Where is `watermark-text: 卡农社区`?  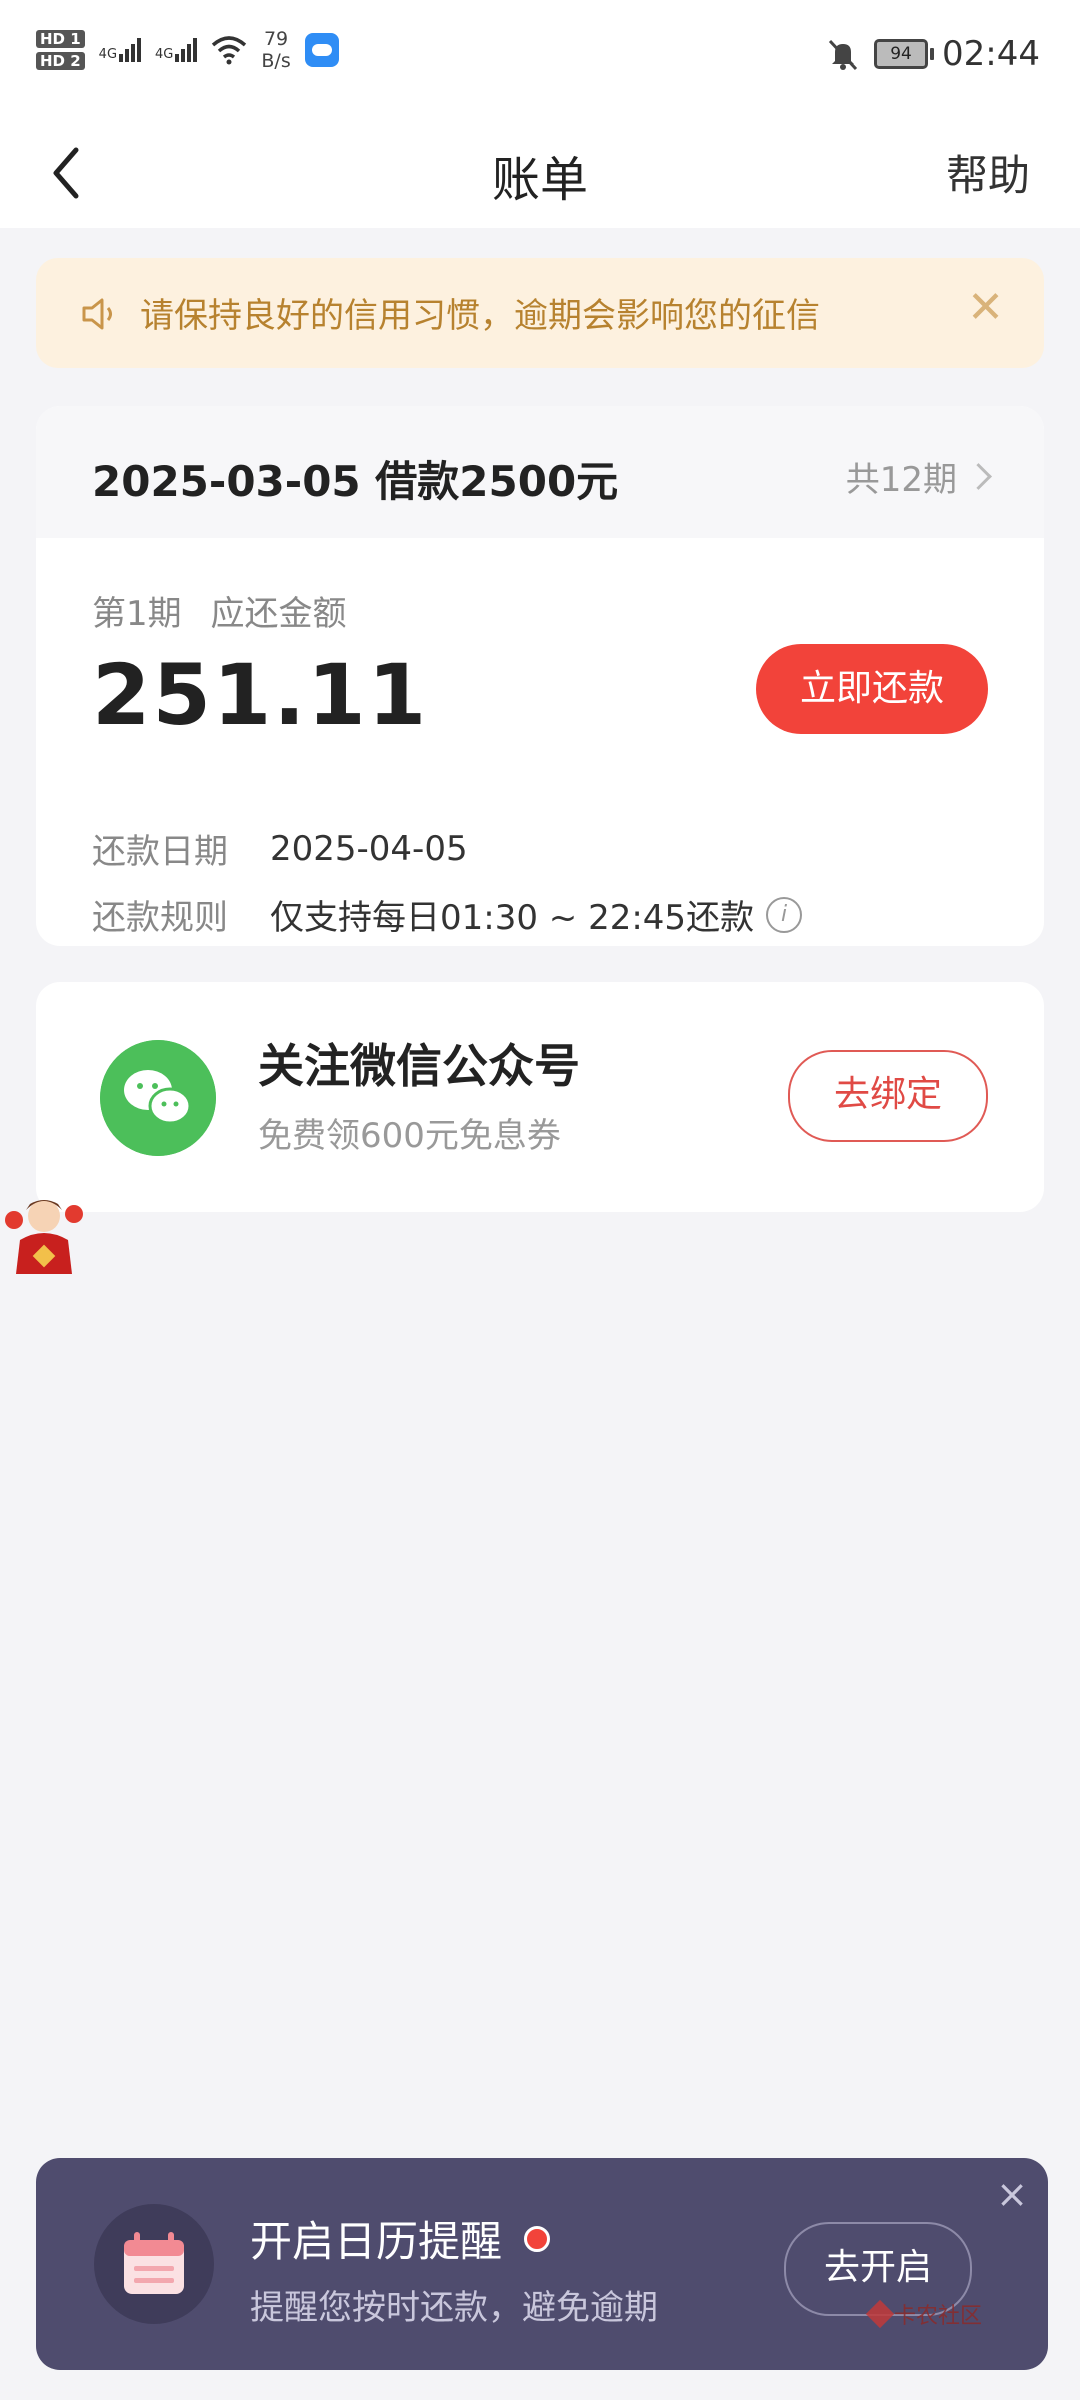 watermark-text: 卡农社区 is located at coordinates (937, 2316).